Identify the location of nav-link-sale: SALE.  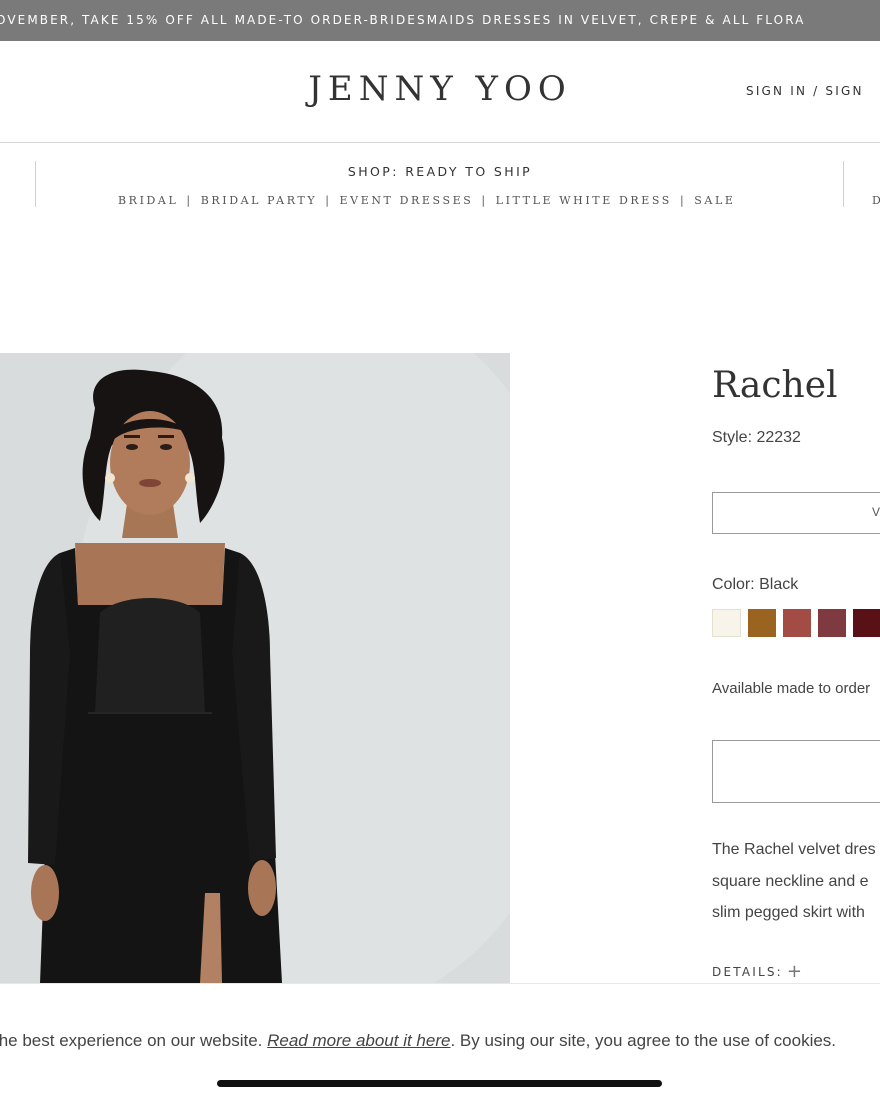
(714, 200).